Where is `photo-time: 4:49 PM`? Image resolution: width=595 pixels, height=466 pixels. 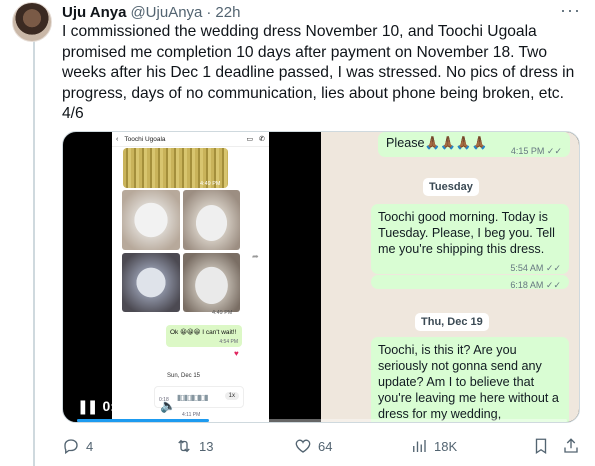
photo-time: 4:49 PM is located at coordinates (210, 184).